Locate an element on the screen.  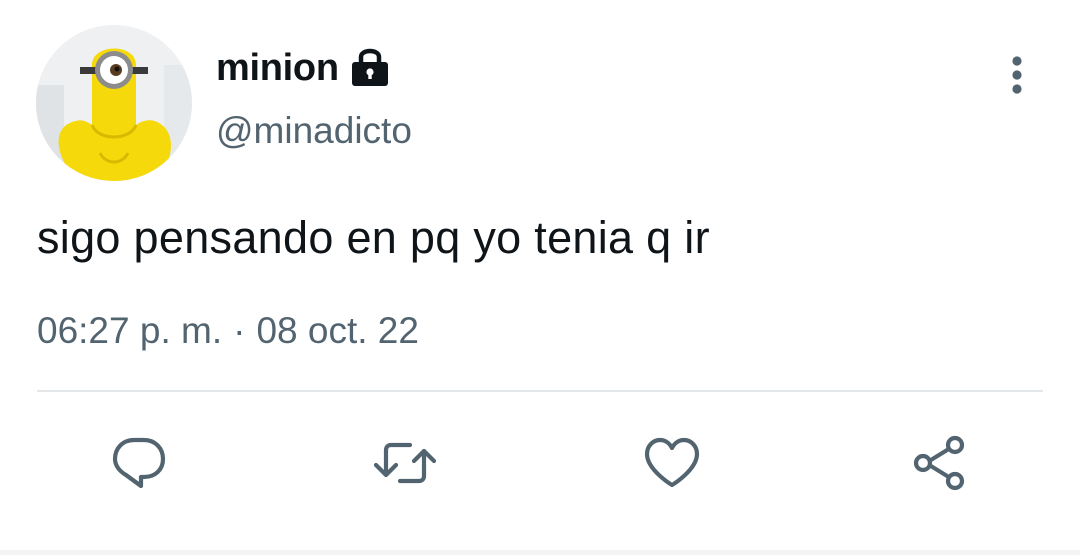
heart-icon is located at coordinates (672, 462).